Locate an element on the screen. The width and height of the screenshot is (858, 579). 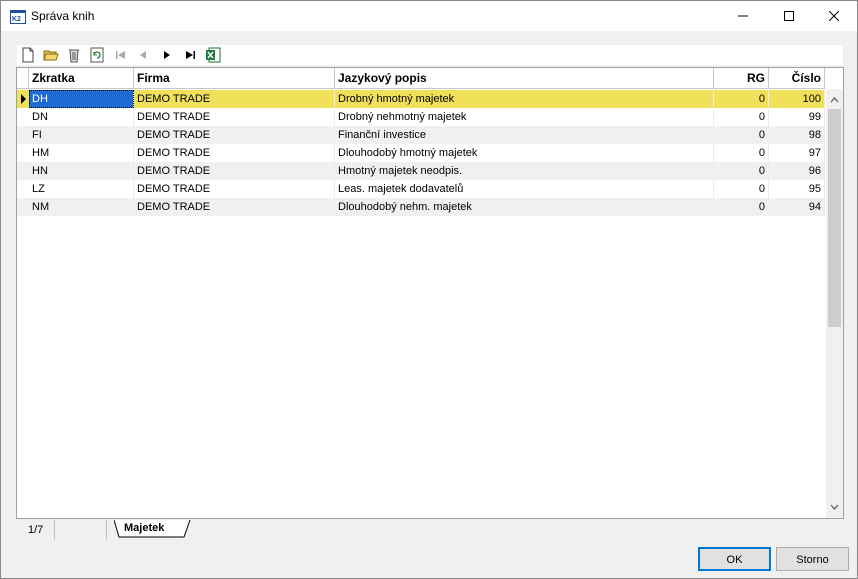
previous-record-icon is located at coordinates (143, 55).